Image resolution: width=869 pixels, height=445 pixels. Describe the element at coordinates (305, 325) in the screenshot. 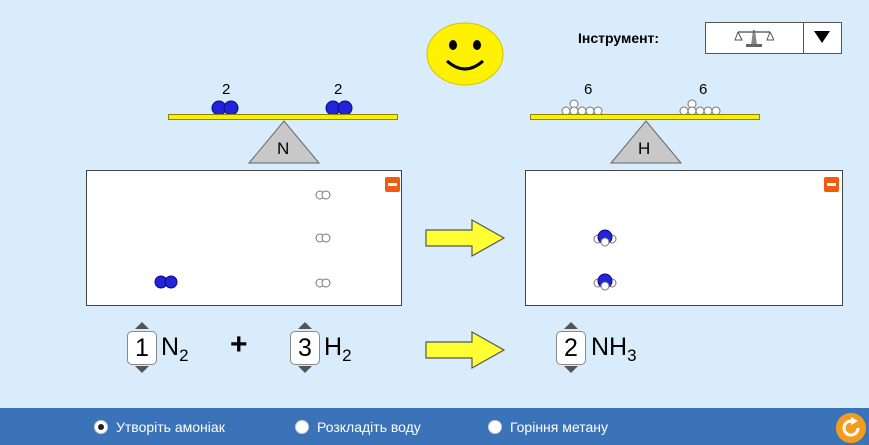

I see `reactant2-increase-button` at that location.